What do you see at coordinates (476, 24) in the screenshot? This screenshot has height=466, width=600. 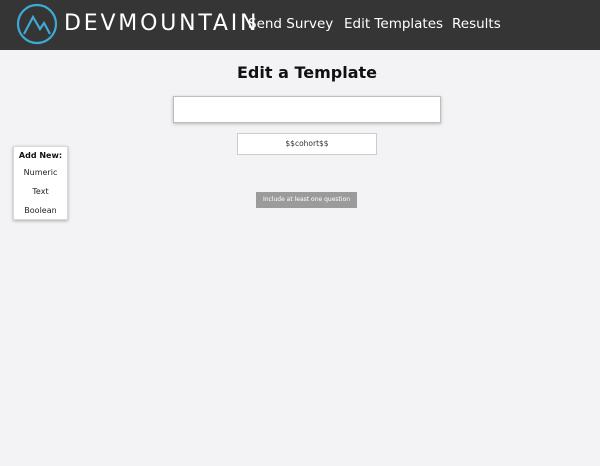 I see `nav-results: Results` at bounding box center [476, 24].